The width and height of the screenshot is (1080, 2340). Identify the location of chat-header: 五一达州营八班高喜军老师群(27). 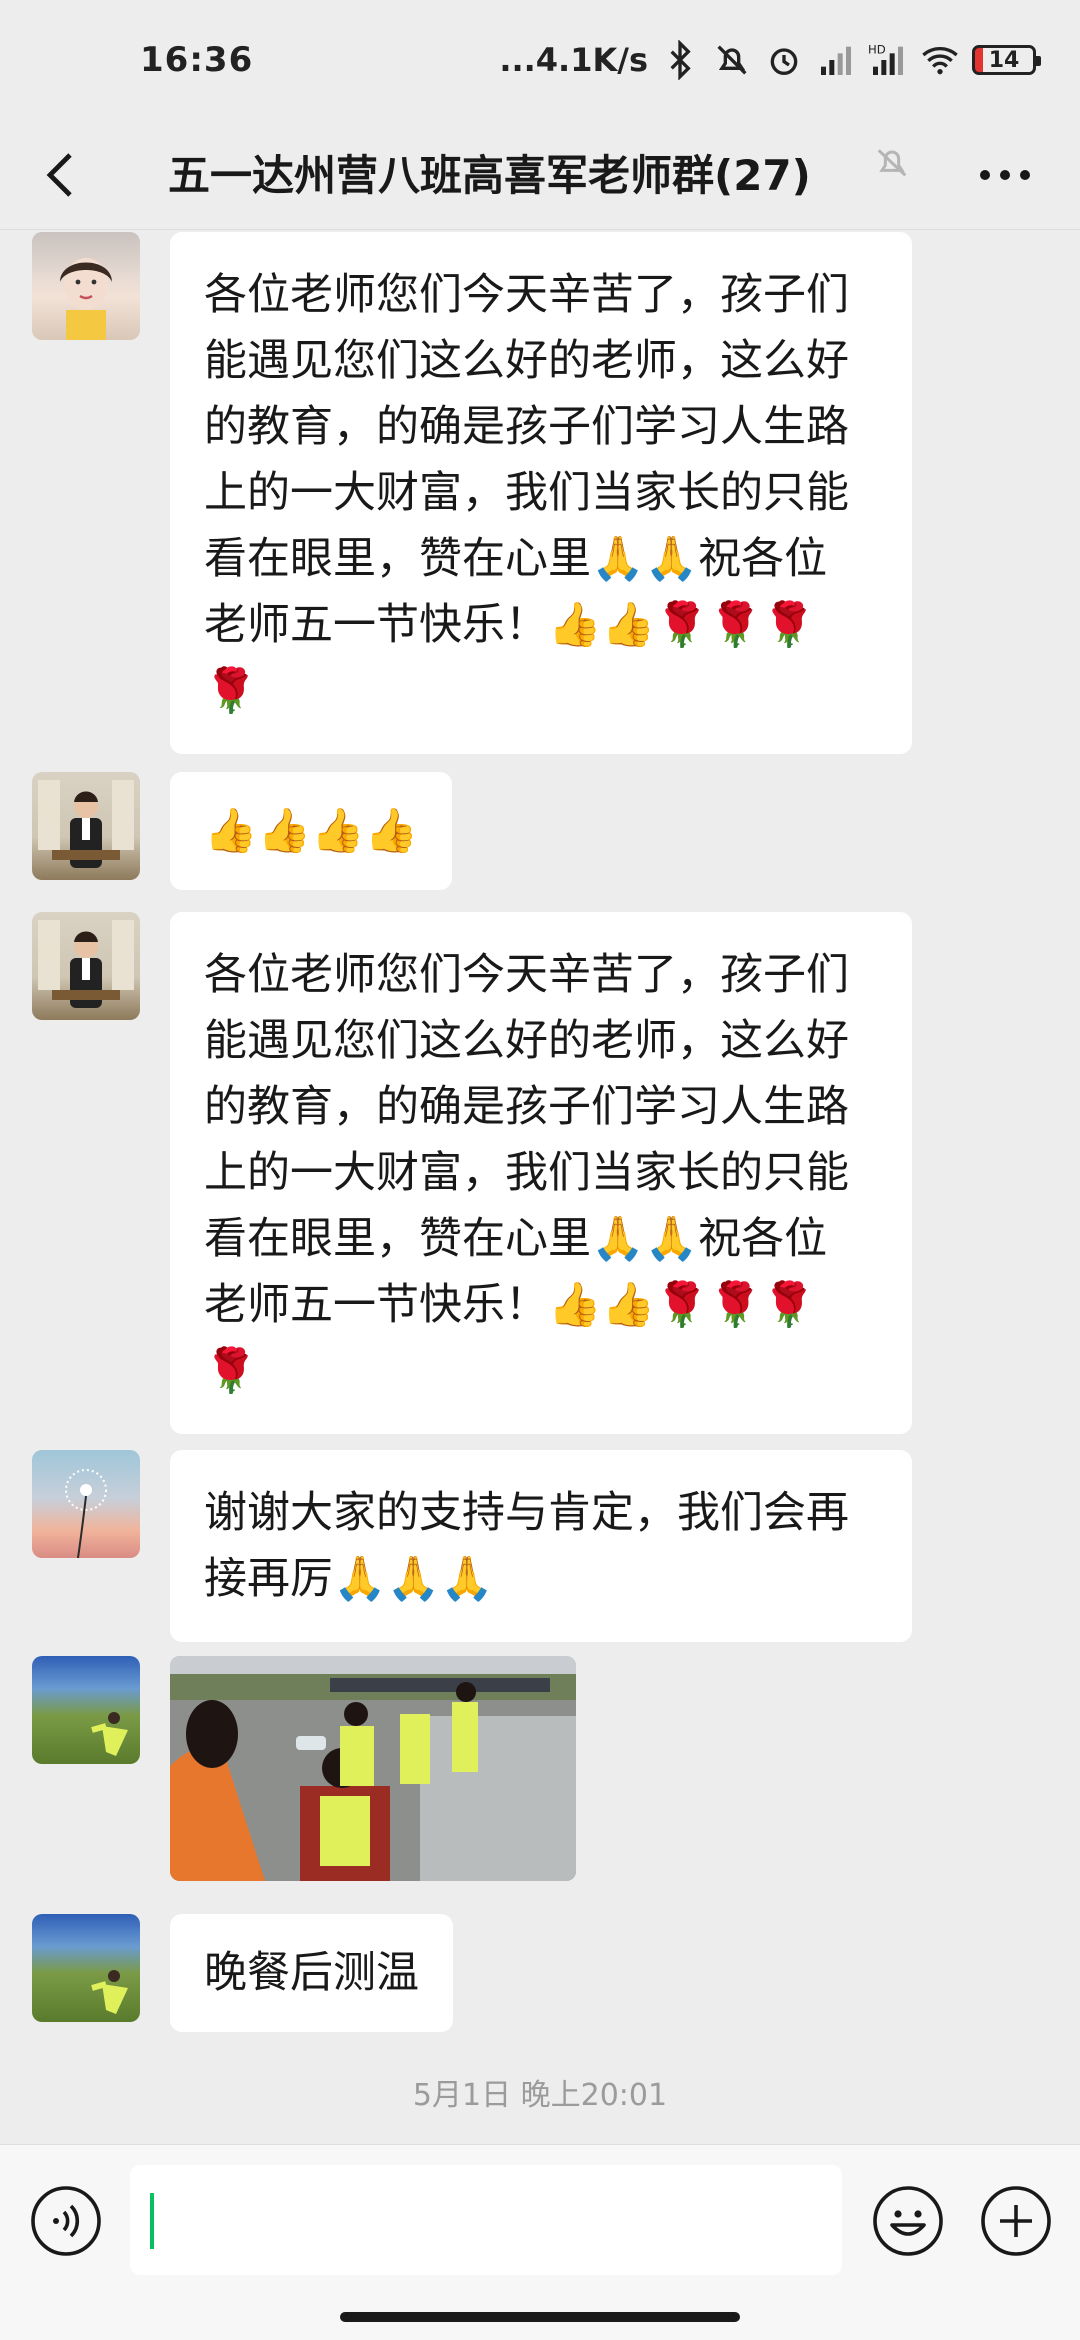
(540, 175).